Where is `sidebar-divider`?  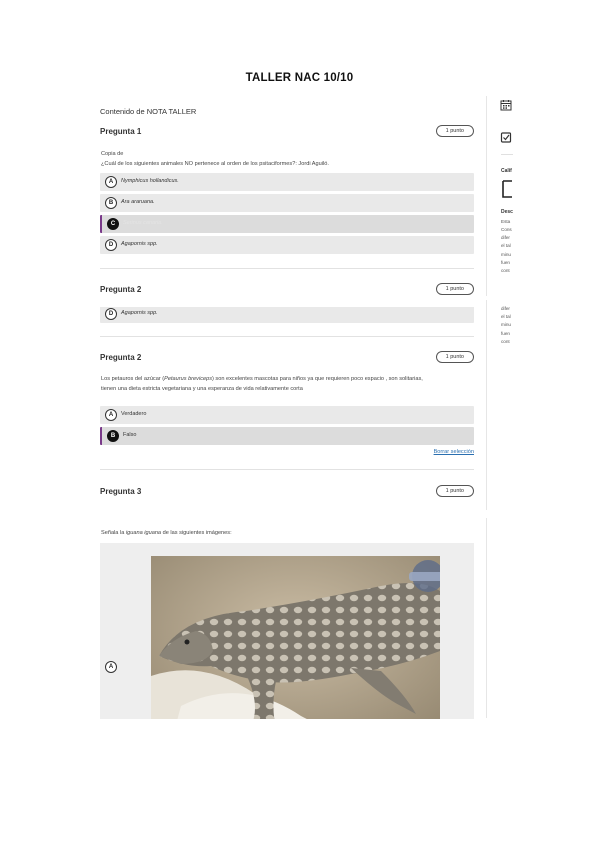
sidebar-divider is located at coordinates (486, 196).